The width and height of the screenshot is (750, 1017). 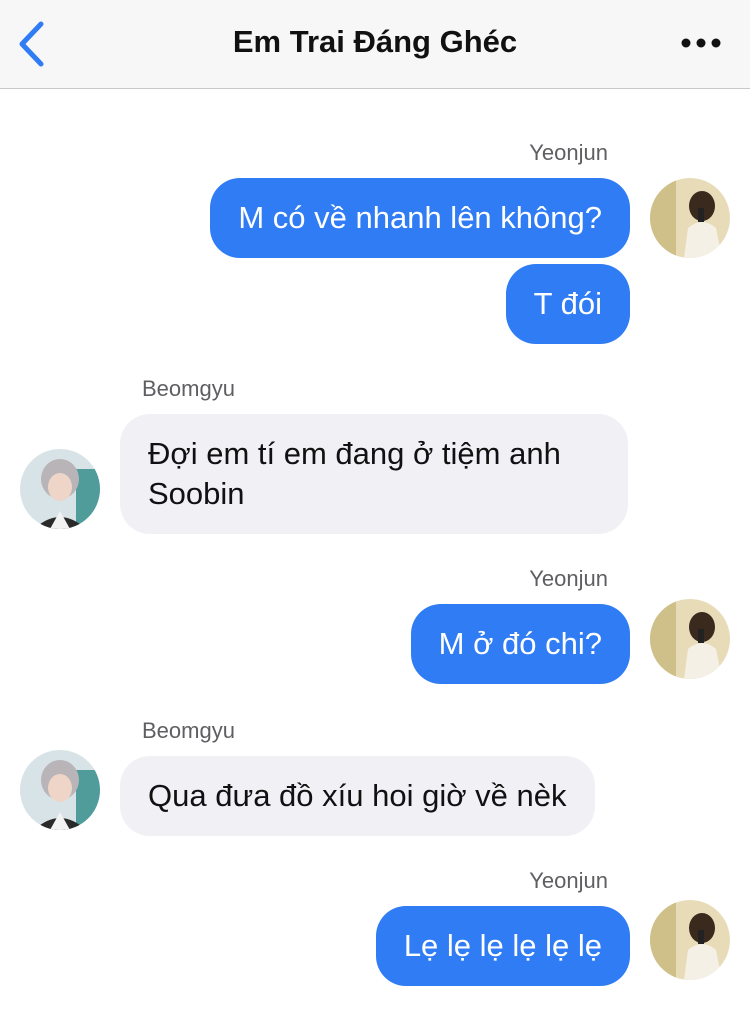 I want to click on message-text: Qua đưa đồ xíu hoi giờ về nèk, so click(x=357, y=795).